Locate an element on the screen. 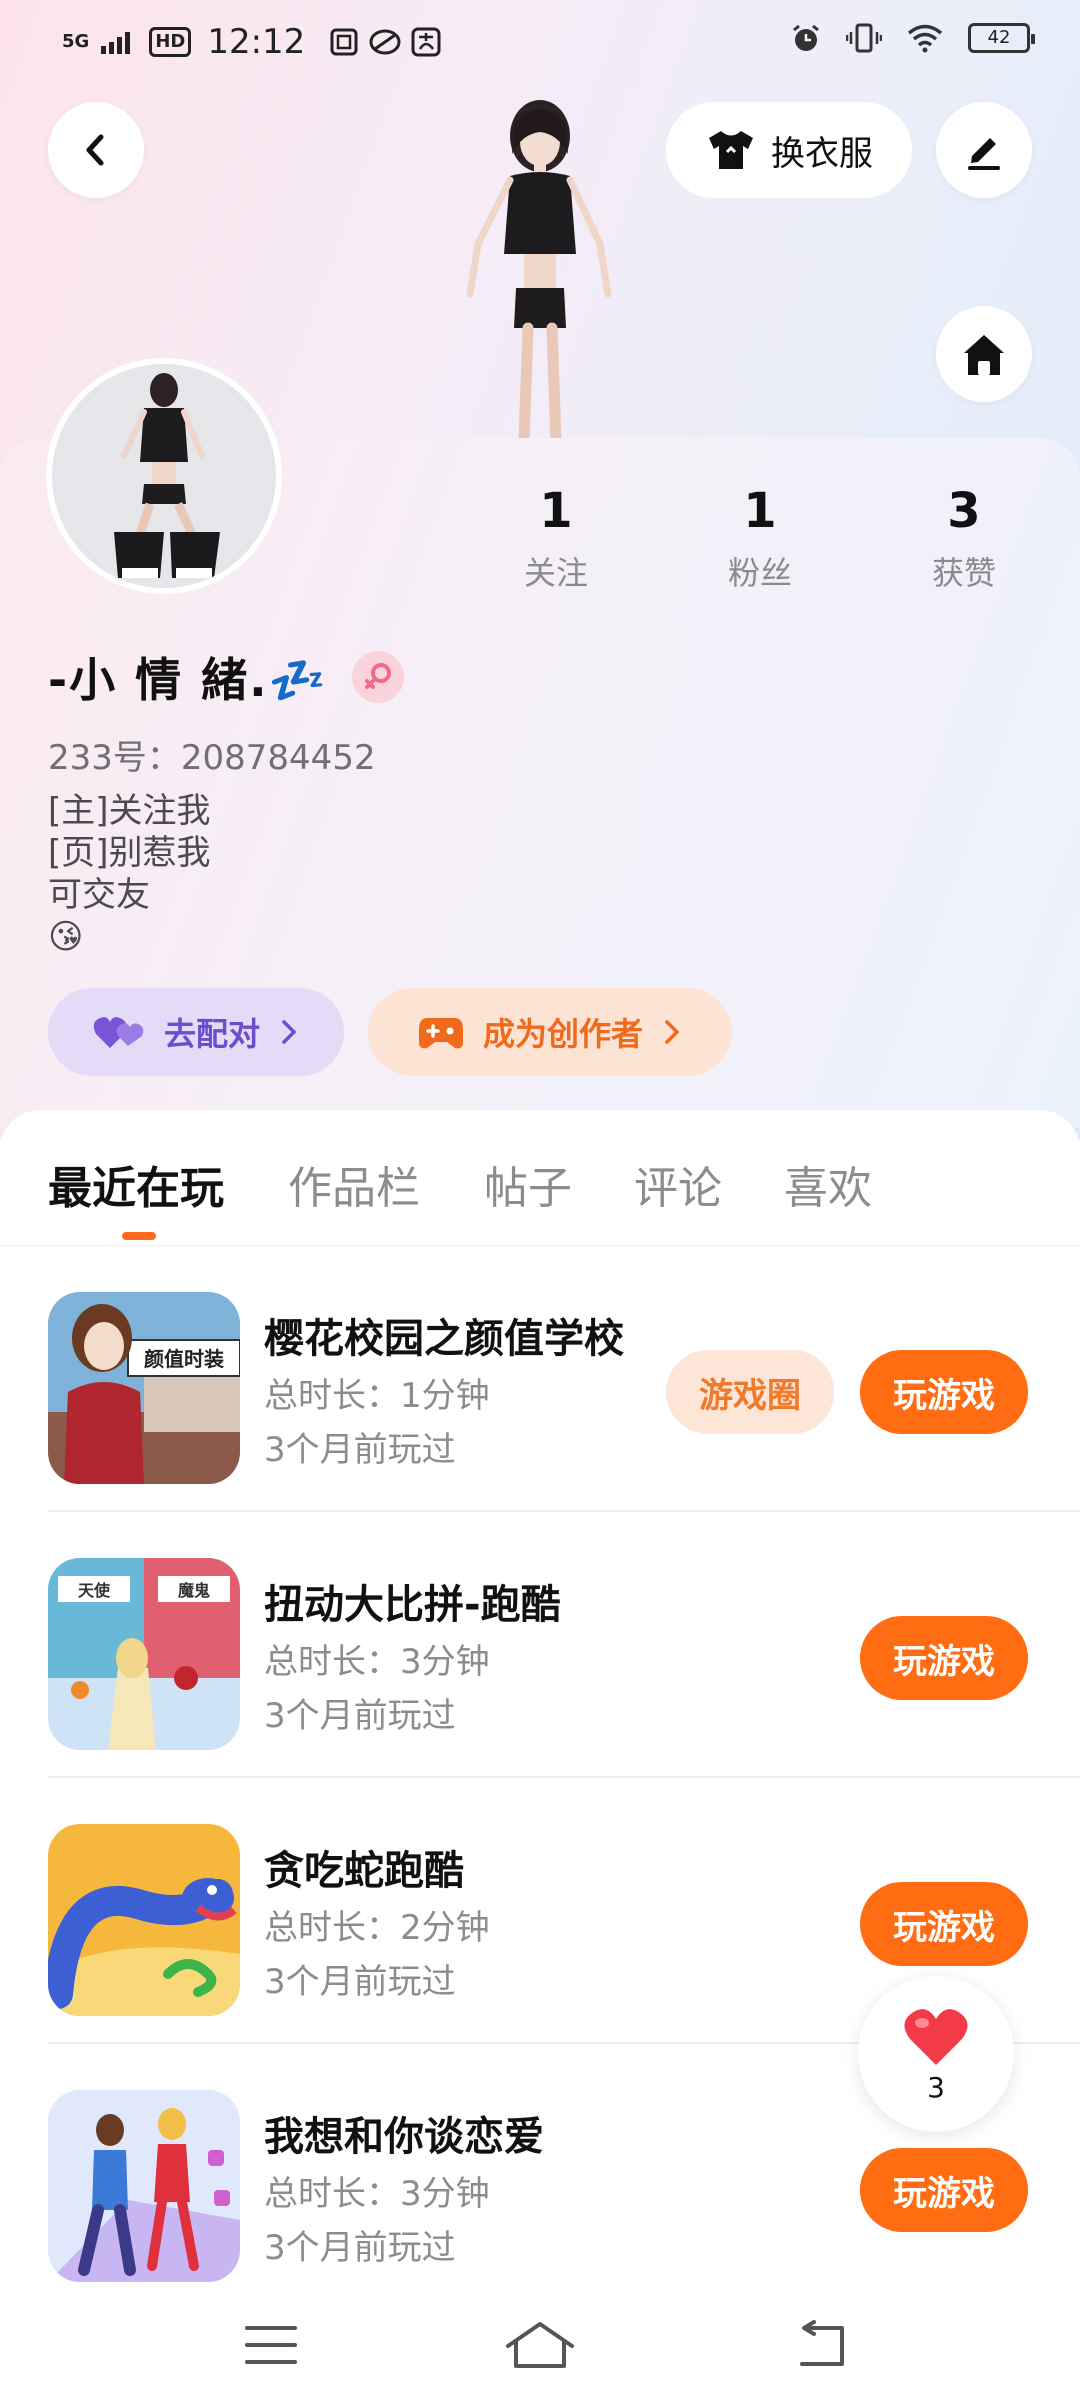 This screenshot has width=1080, height=2408. game-duration: 总时长：1分钟 is located at coordinates (377, 1396).